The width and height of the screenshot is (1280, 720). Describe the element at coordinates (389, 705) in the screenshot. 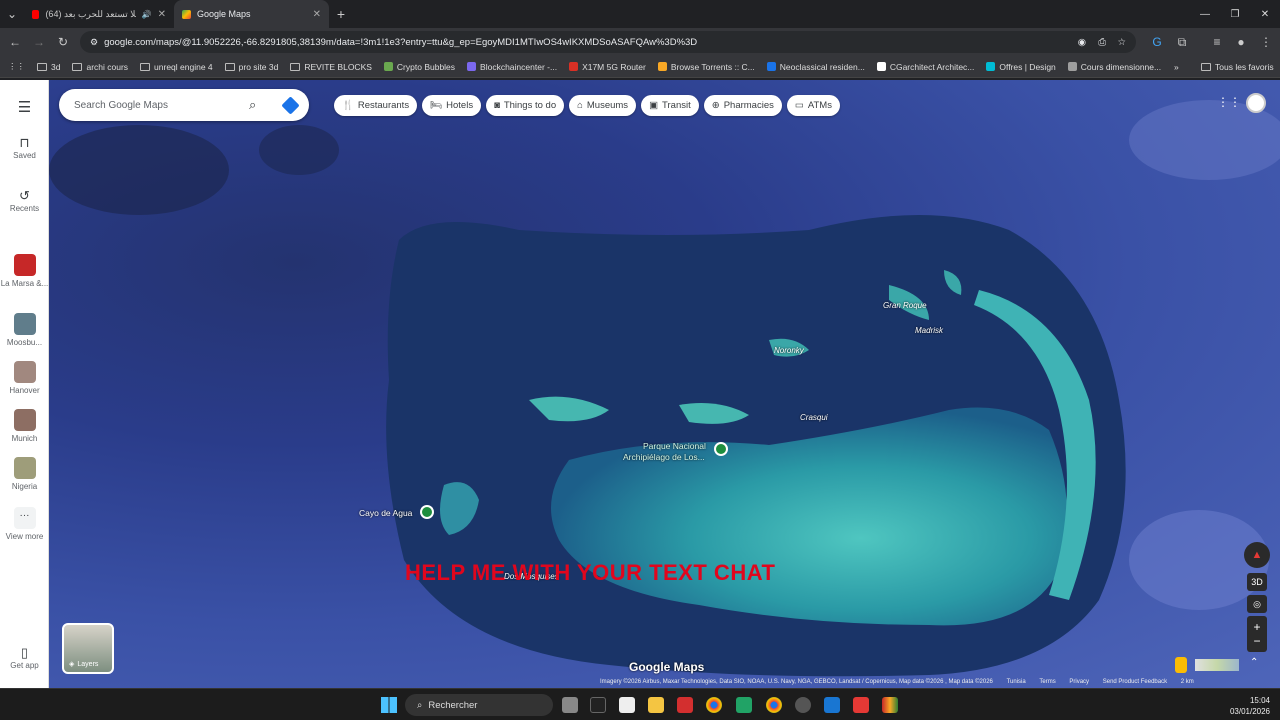

I see `windows-start-icon` at that location.